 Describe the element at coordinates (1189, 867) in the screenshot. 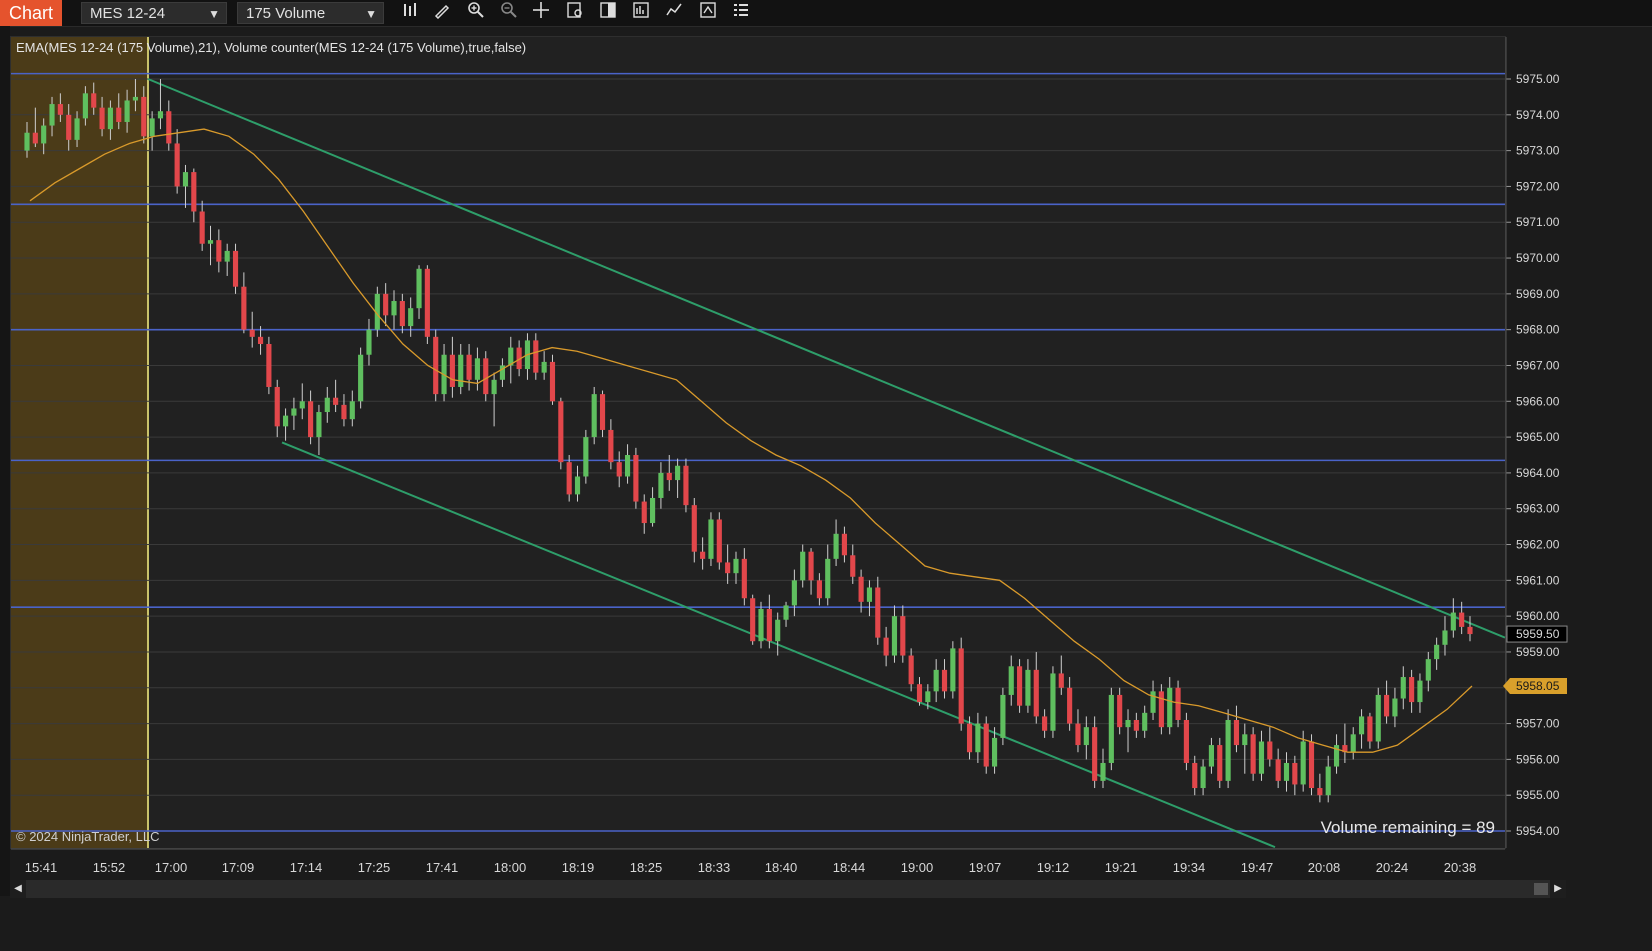

I see `time-tick-label: 19:34` at that location.